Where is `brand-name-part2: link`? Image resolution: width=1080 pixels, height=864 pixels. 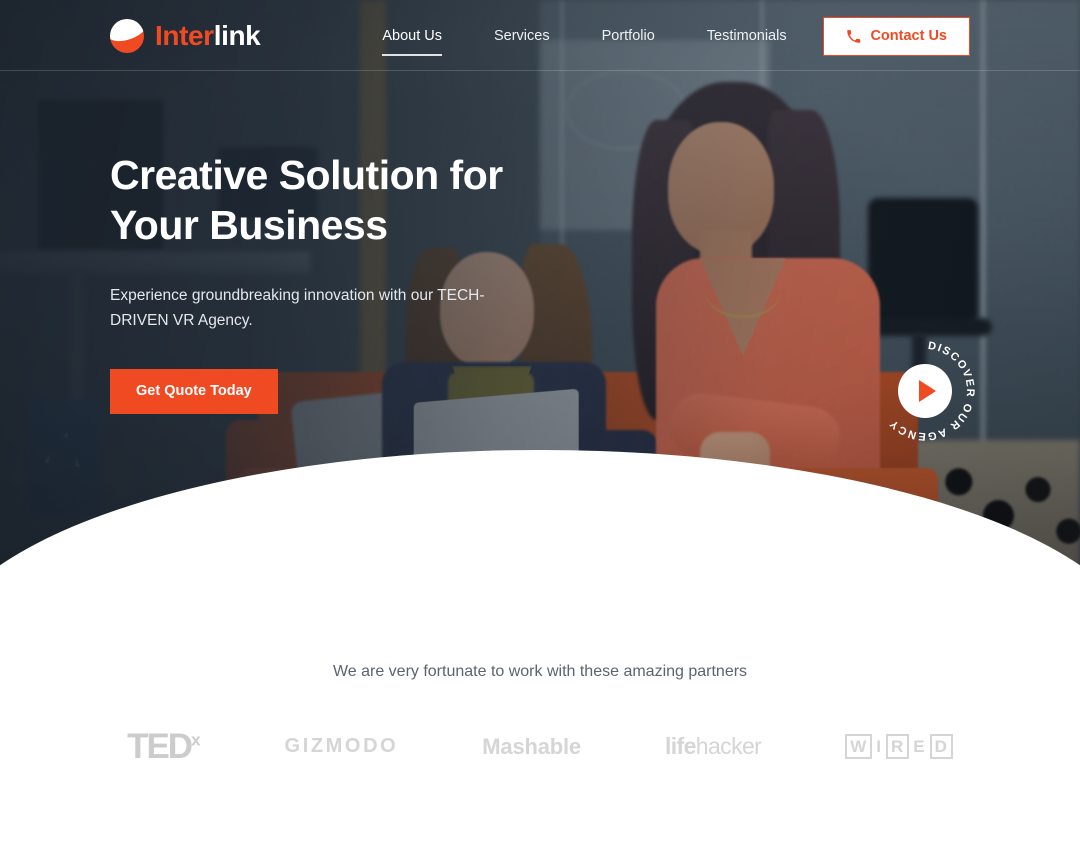 brand-name-part2: link is located at coordinates (237, 35).